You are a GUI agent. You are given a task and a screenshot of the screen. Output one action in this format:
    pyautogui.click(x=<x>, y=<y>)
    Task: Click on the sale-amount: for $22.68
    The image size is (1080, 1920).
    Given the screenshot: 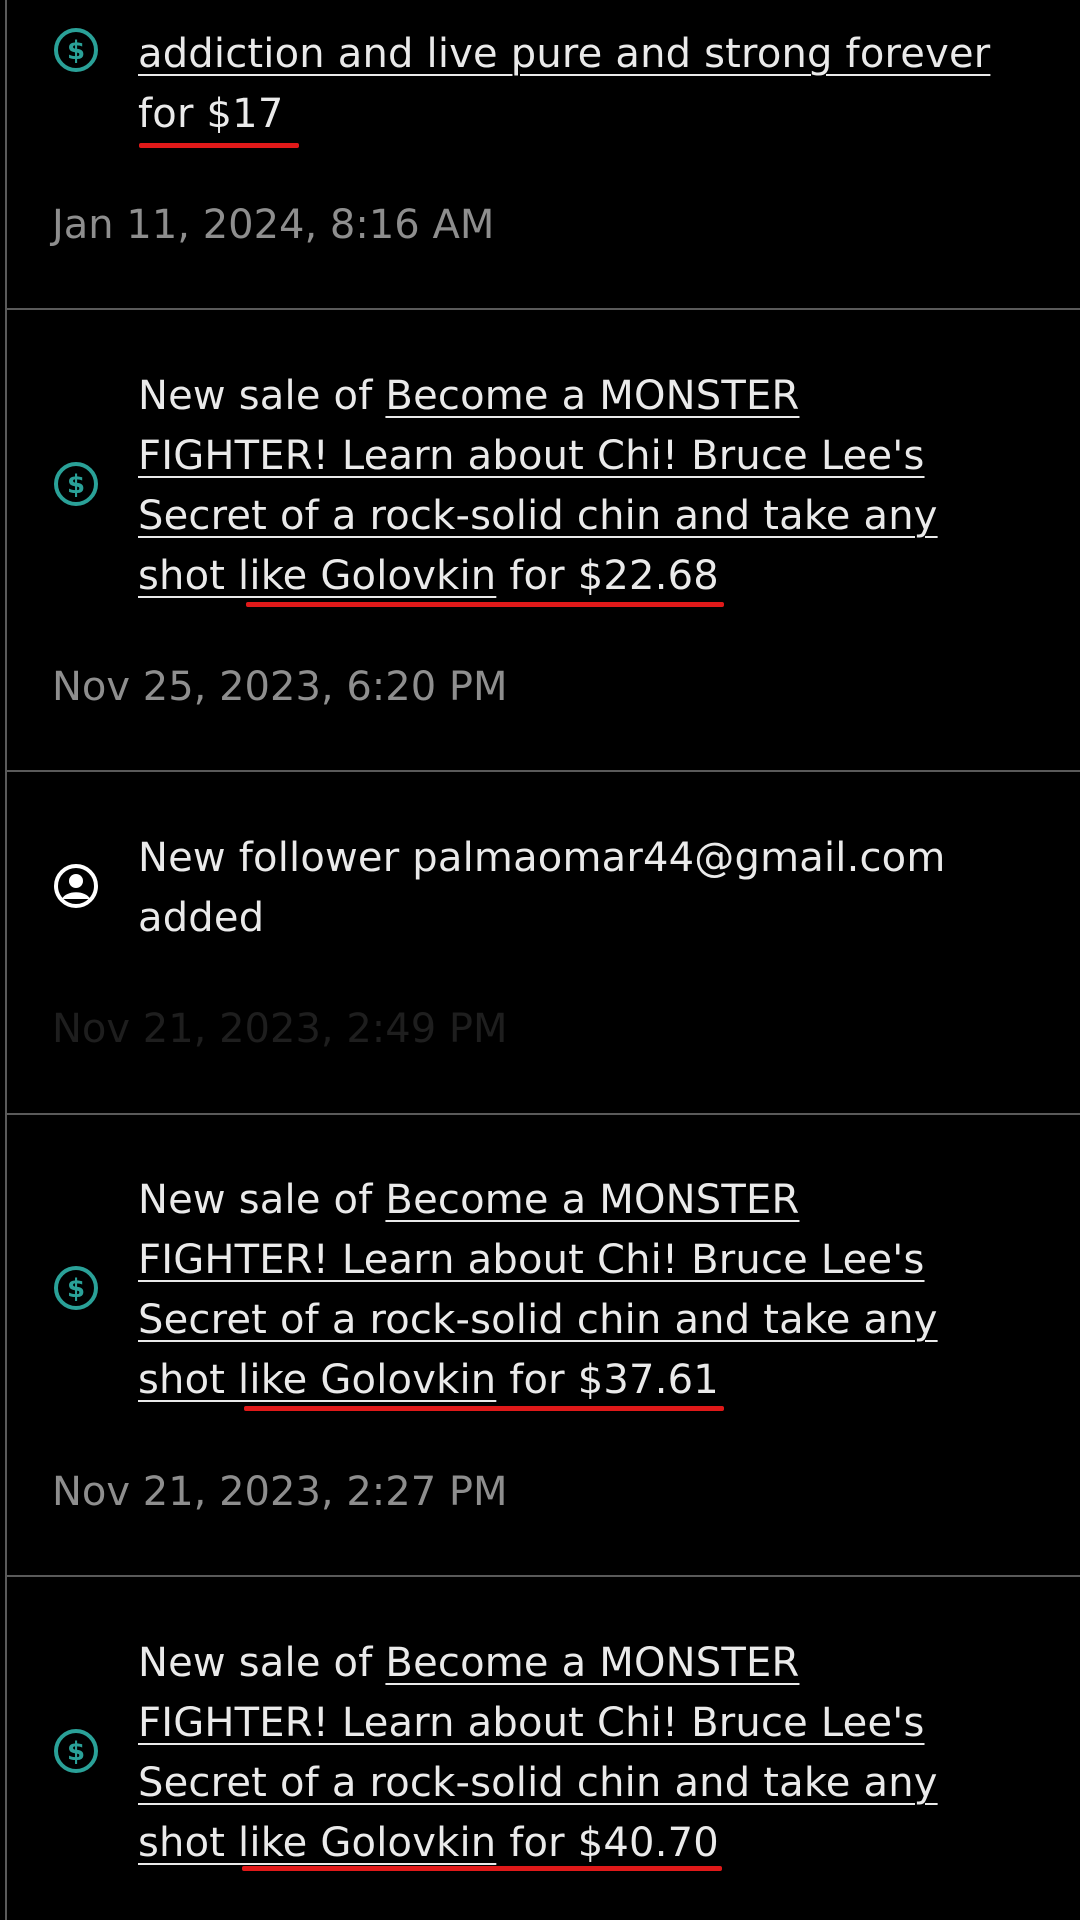 What is the action you would take?
    pyautogui.click(x=607, y=576)
    